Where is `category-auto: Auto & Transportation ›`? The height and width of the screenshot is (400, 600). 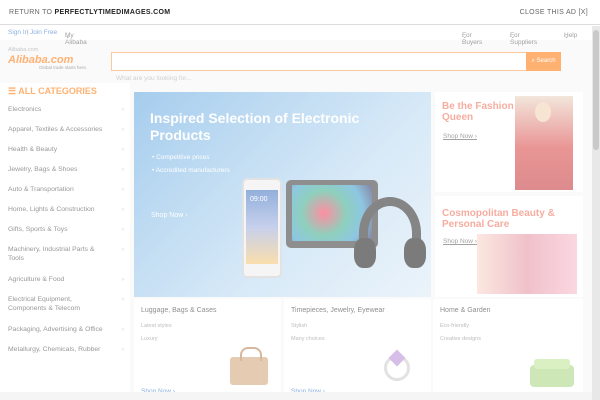 category-auto: Auto & Transportation › is located at coordinates (67, 189).